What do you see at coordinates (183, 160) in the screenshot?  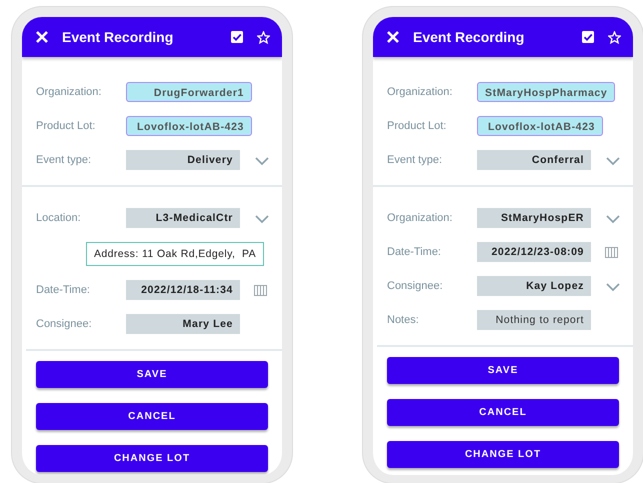 I see `select-field: Delivery` at bounding box center [183, 160].